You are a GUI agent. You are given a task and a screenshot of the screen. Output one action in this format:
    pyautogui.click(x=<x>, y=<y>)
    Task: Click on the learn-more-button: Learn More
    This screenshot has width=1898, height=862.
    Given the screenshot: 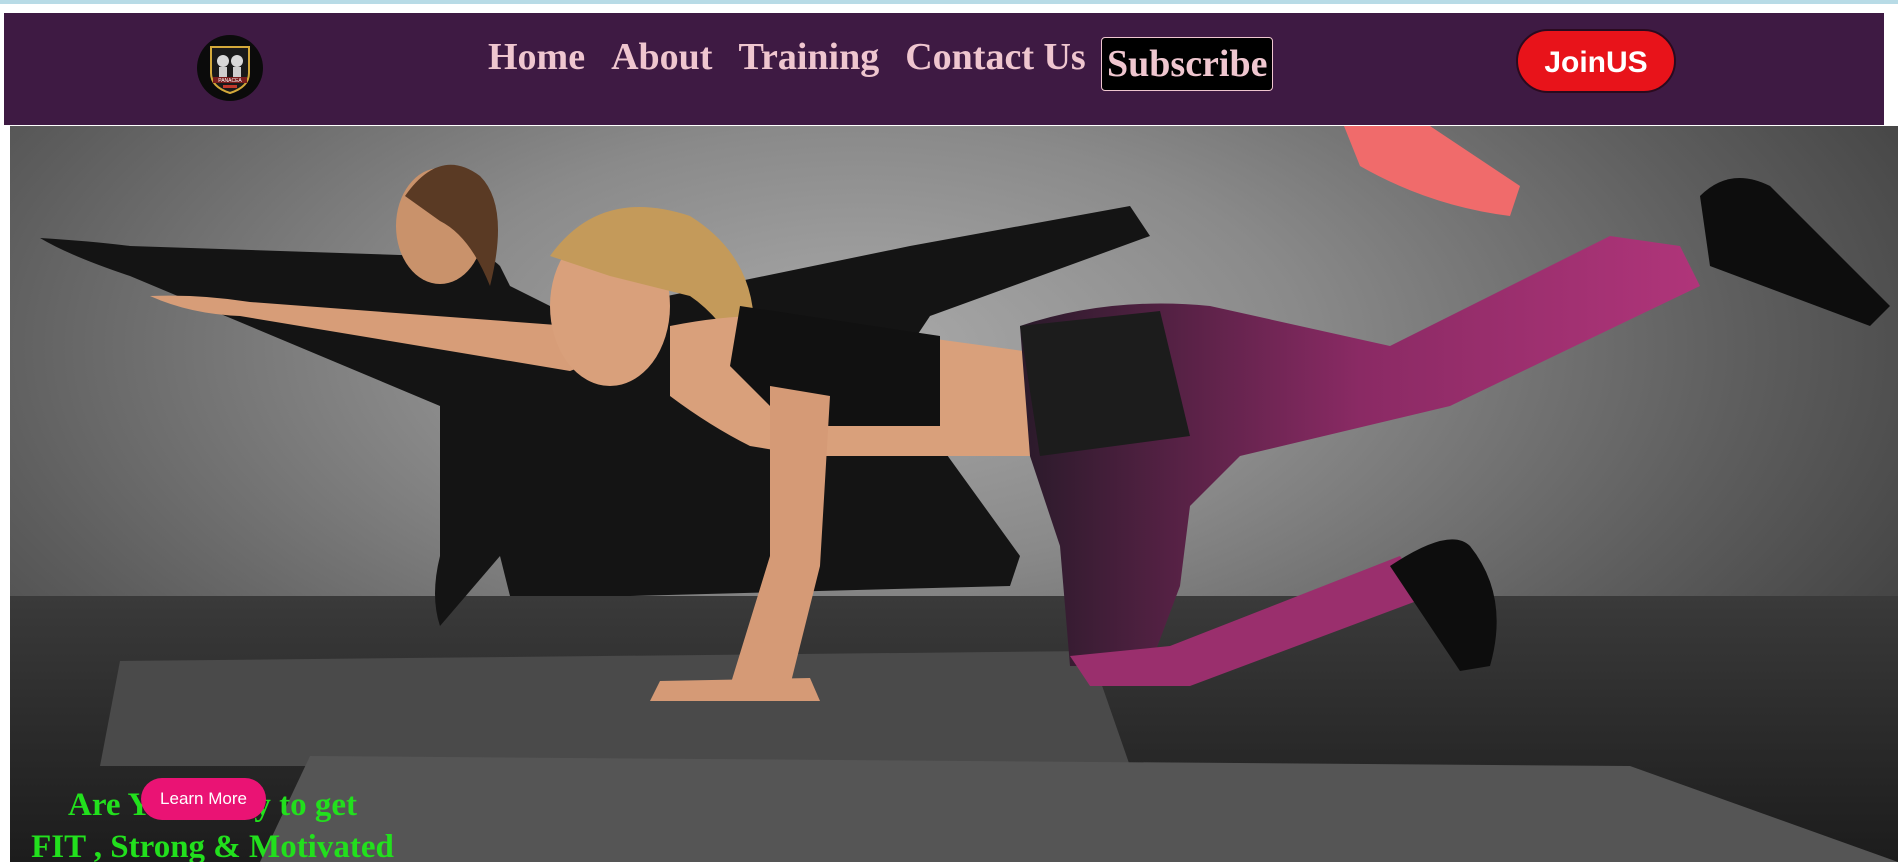 What is the action you would take?
    pyautogui.click(x=203, y=799)
    